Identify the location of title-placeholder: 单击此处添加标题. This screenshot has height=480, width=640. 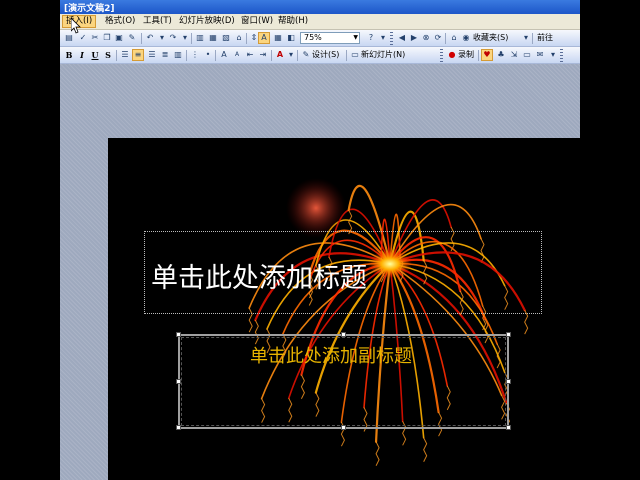
(343, 272).